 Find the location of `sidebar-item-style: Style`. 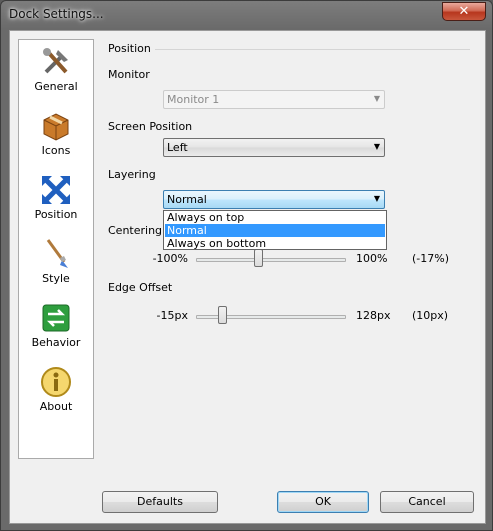

sidebar-item-style: Style is located at coordinates (56, 264).